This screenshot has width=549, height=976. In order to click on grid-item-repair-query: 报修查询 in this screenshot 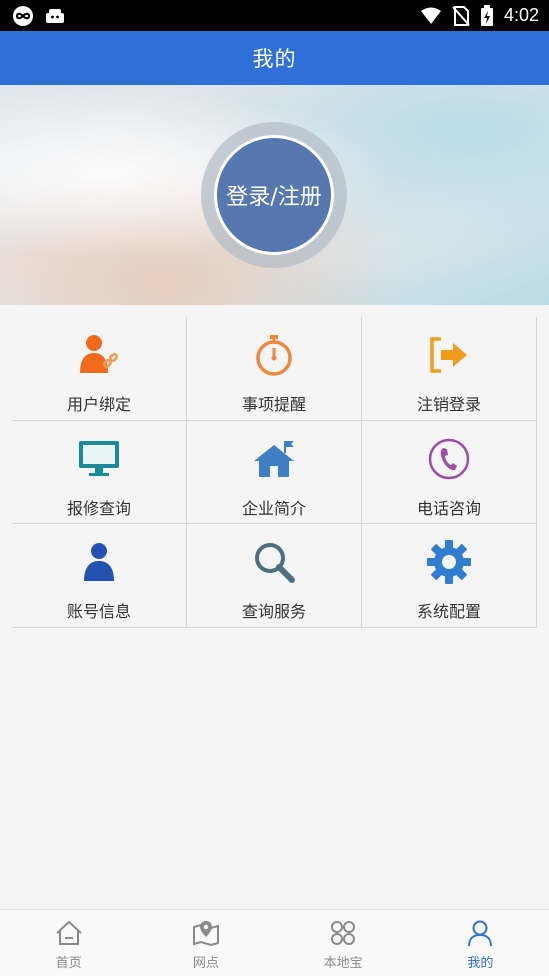, I will do `click(99, 472)`.